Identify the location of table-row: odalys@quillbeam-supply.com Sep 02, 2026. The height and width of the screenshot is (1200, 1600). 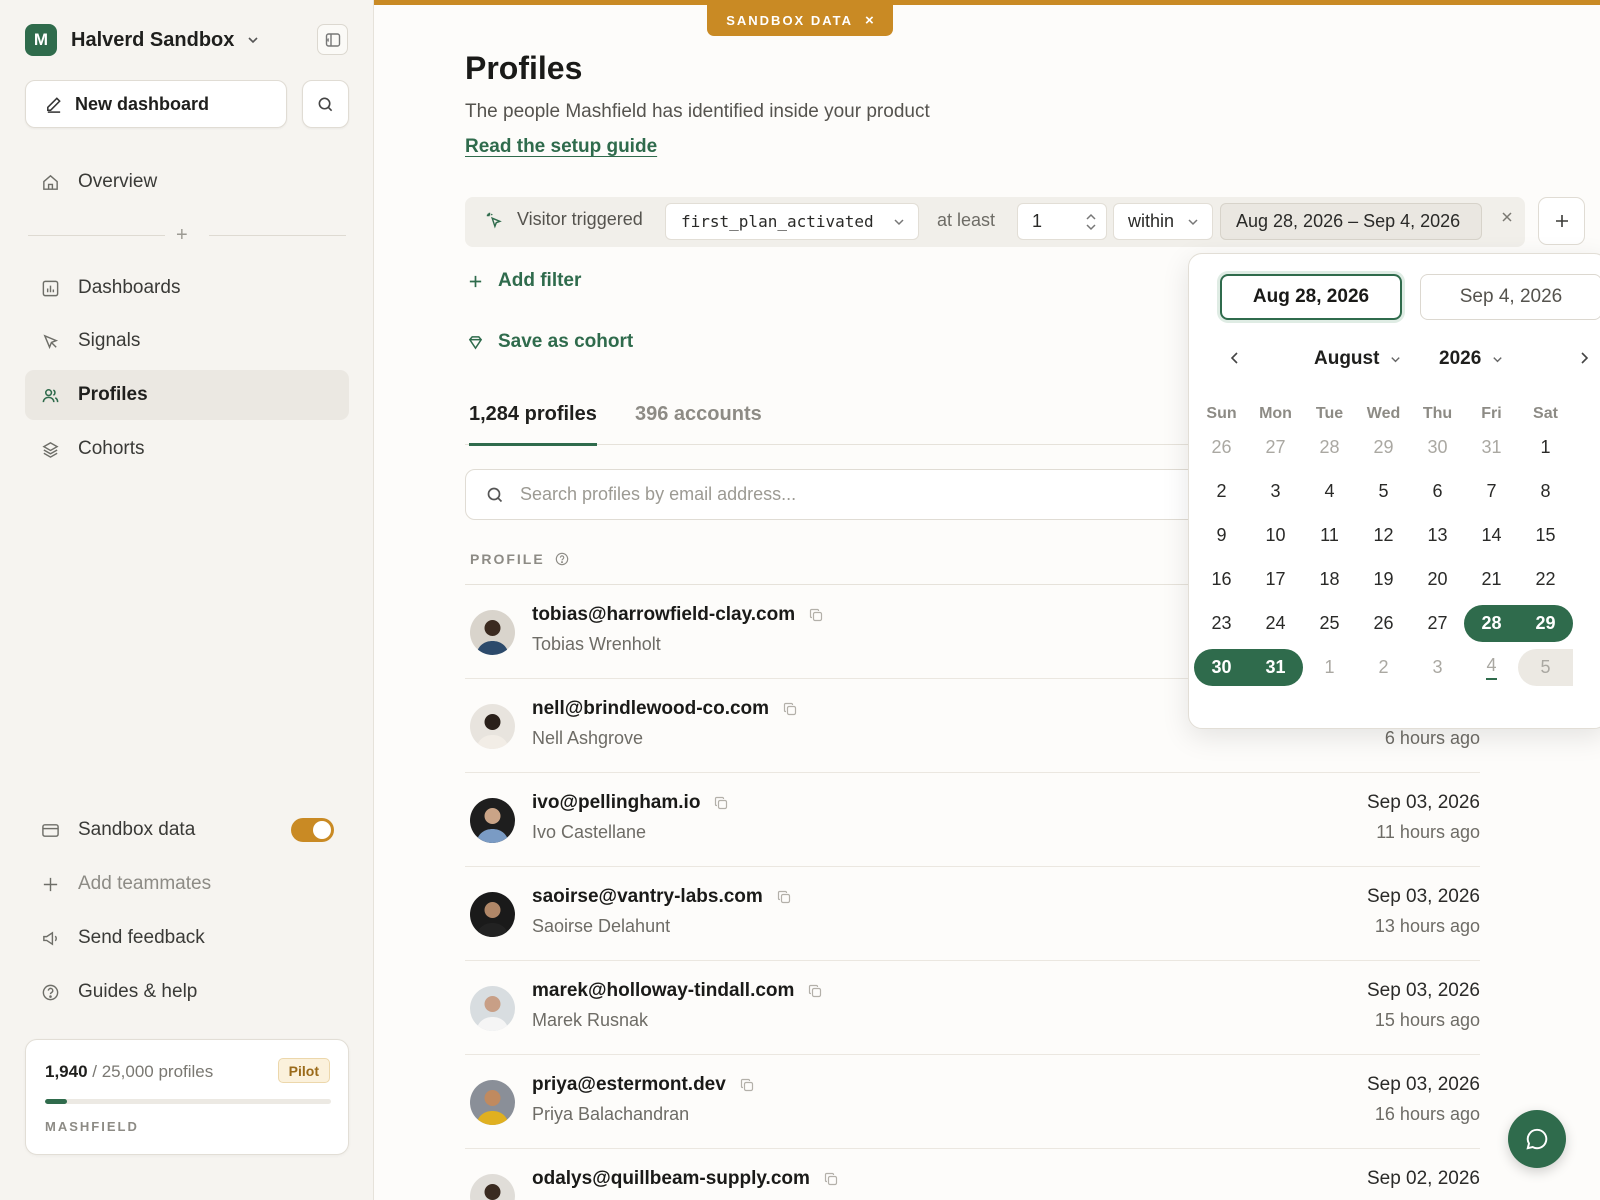
(972, 1174).